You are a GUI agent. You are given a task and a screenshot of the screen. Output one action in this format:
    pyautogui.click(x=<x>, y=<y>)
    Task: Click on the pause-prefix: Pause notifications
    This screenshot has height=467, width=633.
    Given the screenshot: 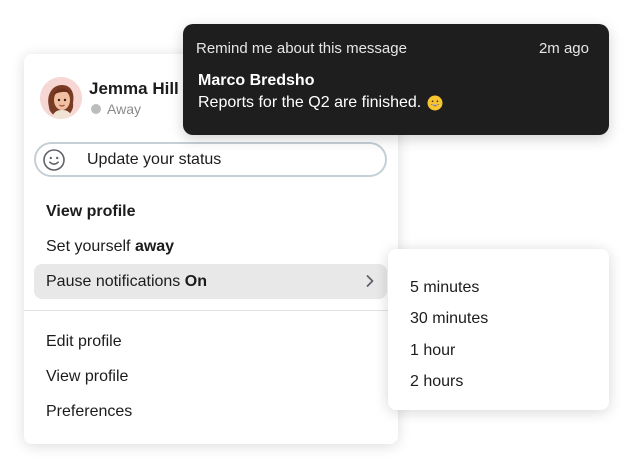 What is the action you would take?
    pyautogui.click(x=113, y=281)
    